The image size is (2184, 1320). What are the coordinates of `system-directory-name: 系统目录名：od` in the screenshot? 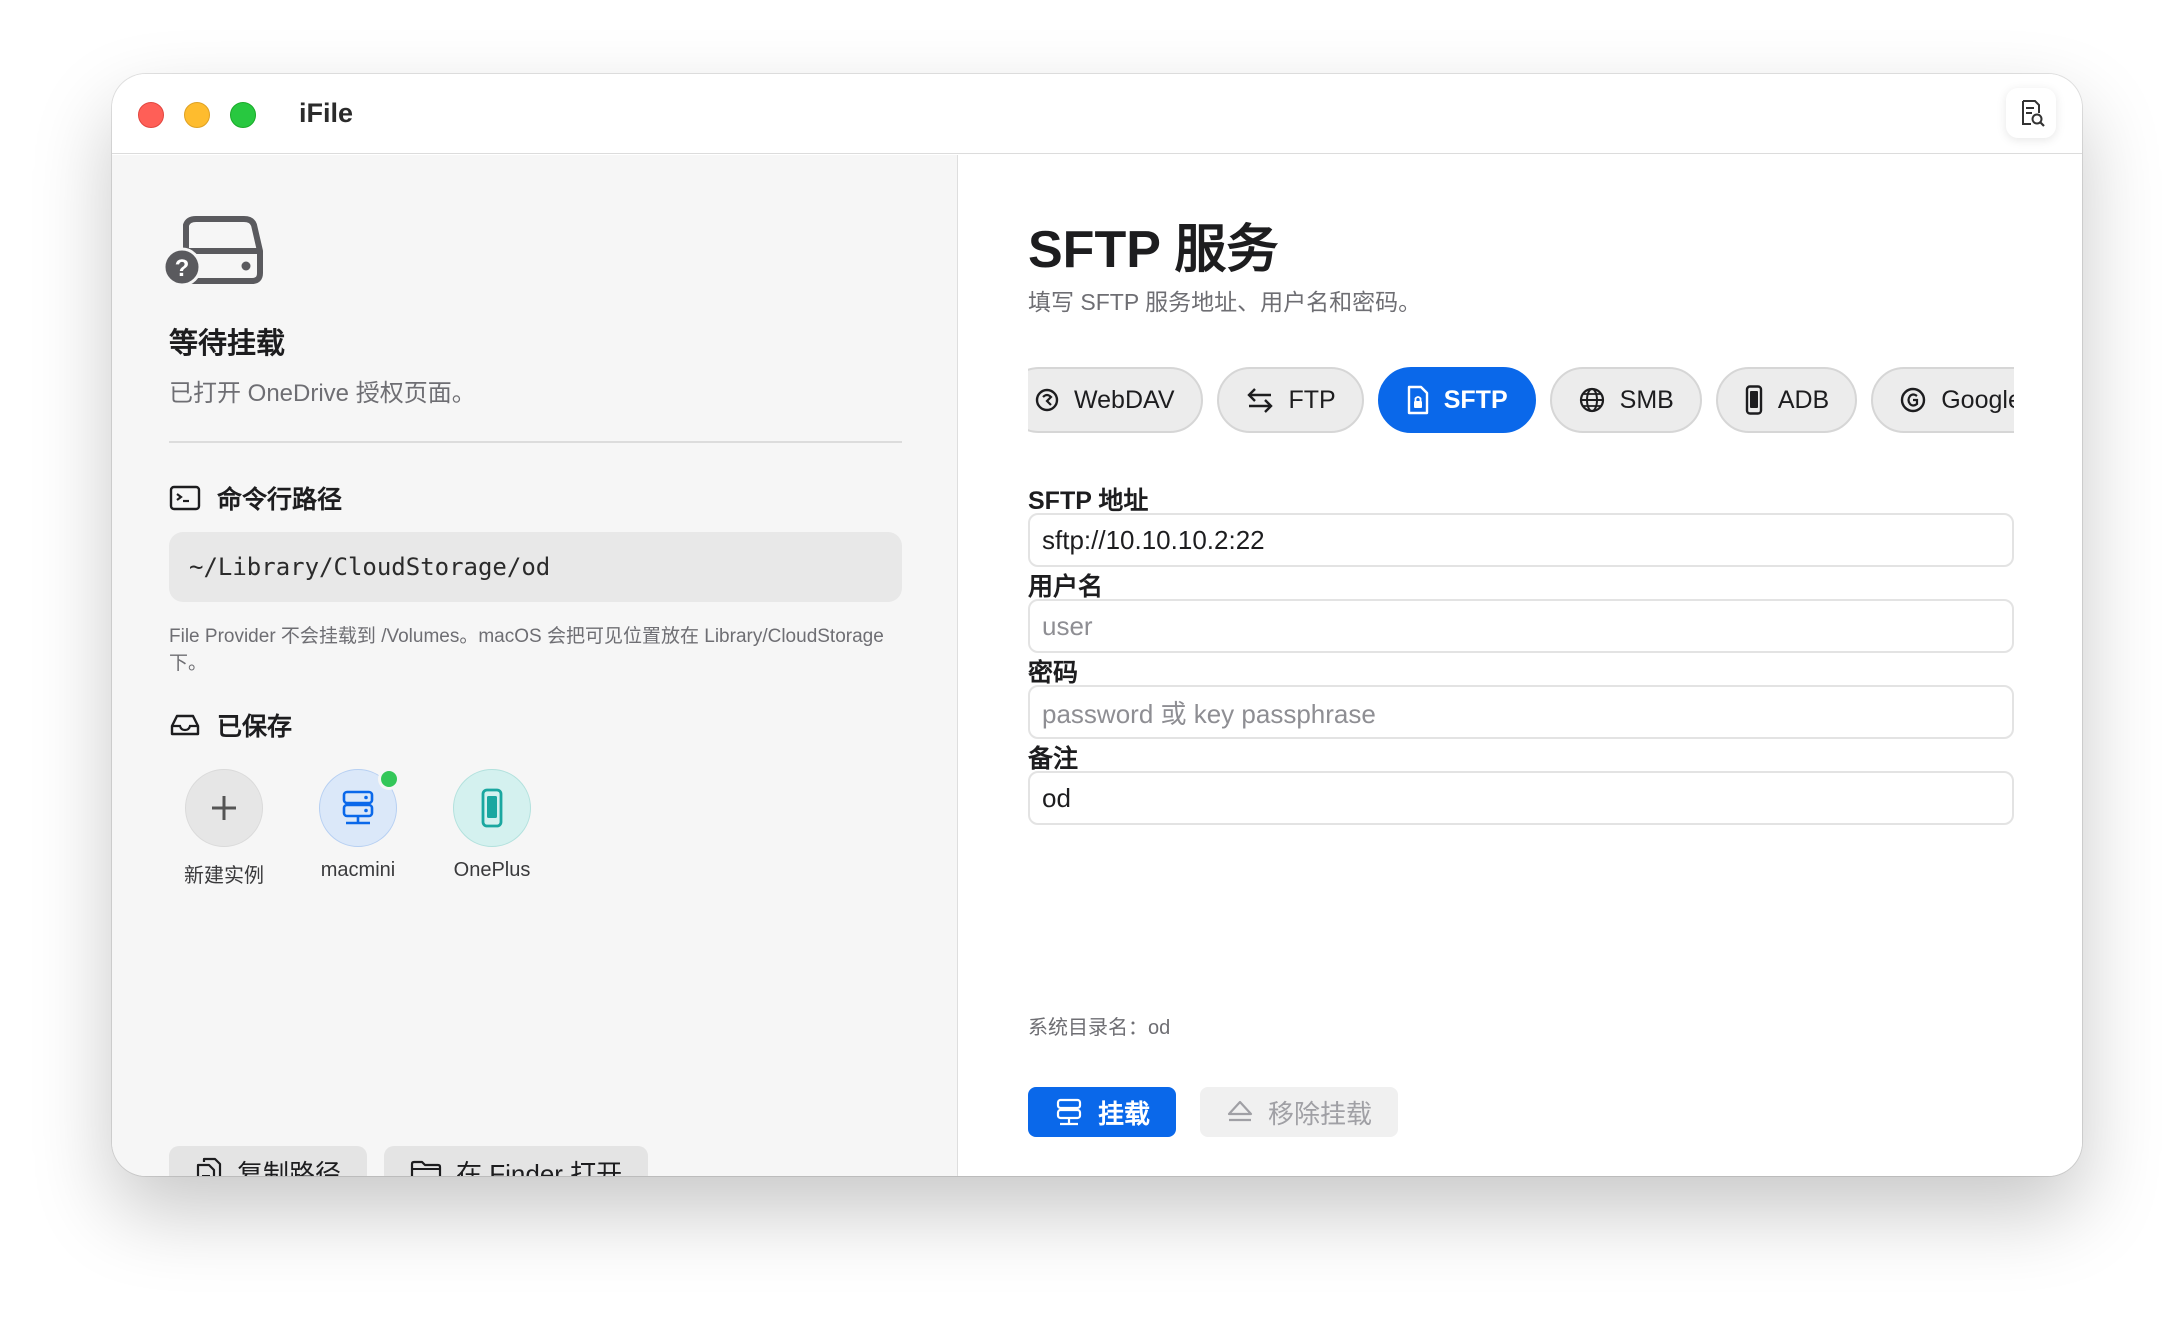 It's located at (1099, 1028).